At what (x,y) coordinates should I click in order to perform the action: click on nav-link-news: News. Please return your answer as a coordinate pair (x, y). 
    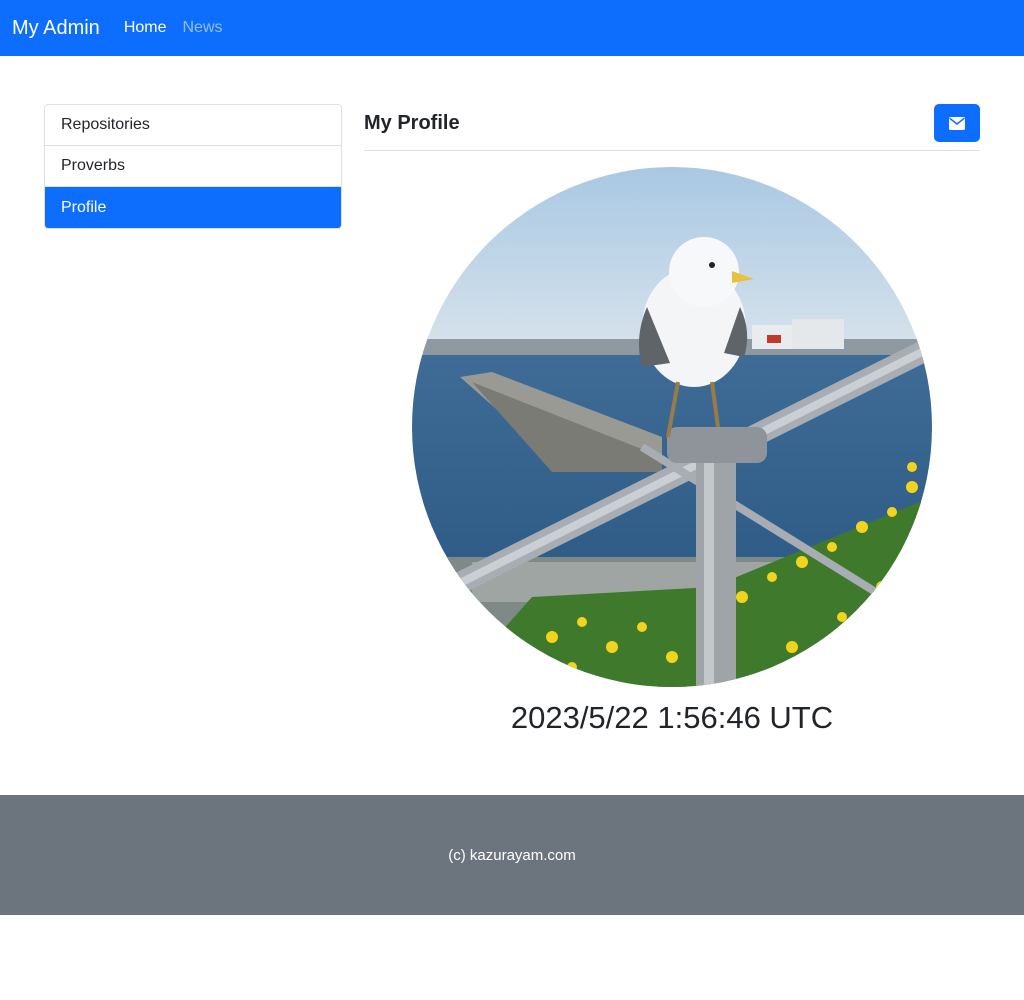
    Looking at the image, I should click on (203, 28).